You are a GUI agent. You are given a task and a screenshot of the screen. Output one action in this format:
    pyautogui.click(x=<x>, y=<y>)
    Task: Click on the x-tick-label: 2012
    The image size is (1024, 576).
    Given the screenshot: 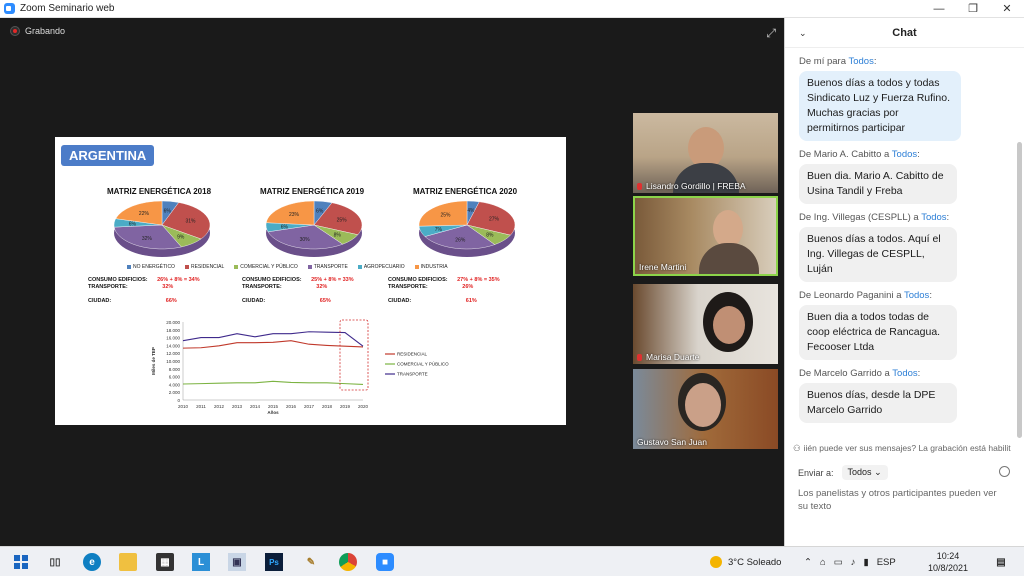 What is the action you would take?
    pyautogui.click(x=219, y=406)
    